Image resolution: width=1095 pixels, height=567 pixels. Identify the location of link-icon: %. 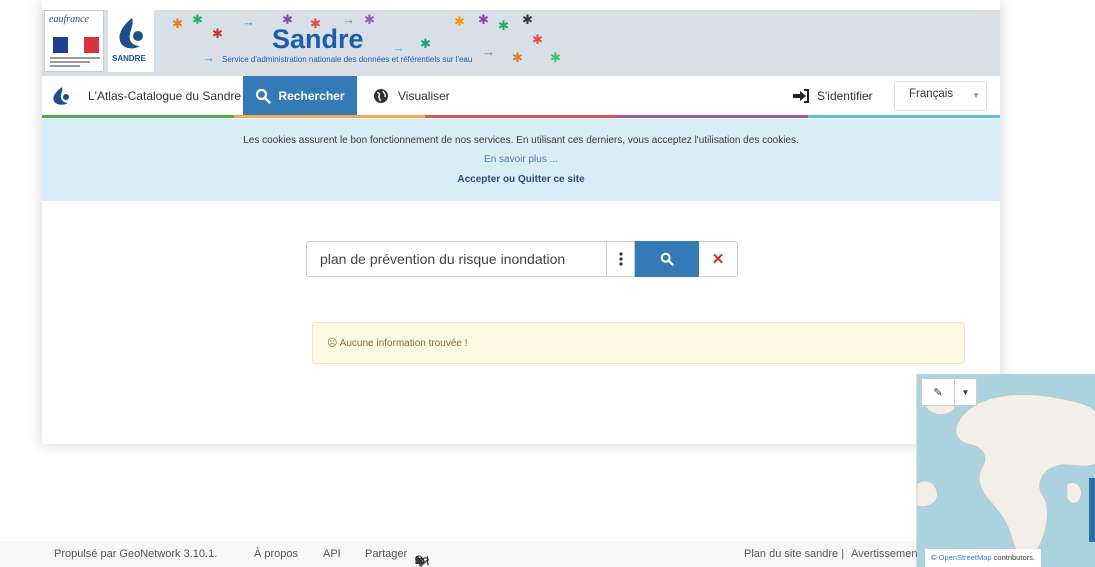
(420, 561).